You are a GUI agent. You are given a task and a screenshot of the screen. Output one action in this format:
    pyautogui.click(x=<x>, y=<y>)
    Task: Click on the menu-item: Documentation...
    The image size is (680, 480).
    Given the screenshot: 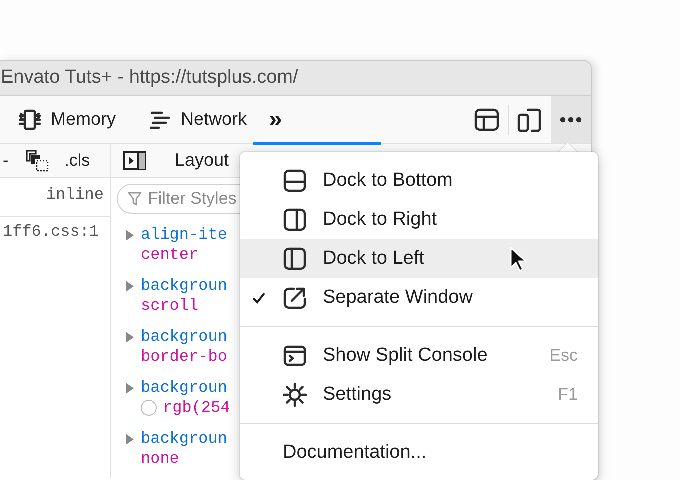 What is the action you would take?
    pyautogui.click(x=419, y=452)
    